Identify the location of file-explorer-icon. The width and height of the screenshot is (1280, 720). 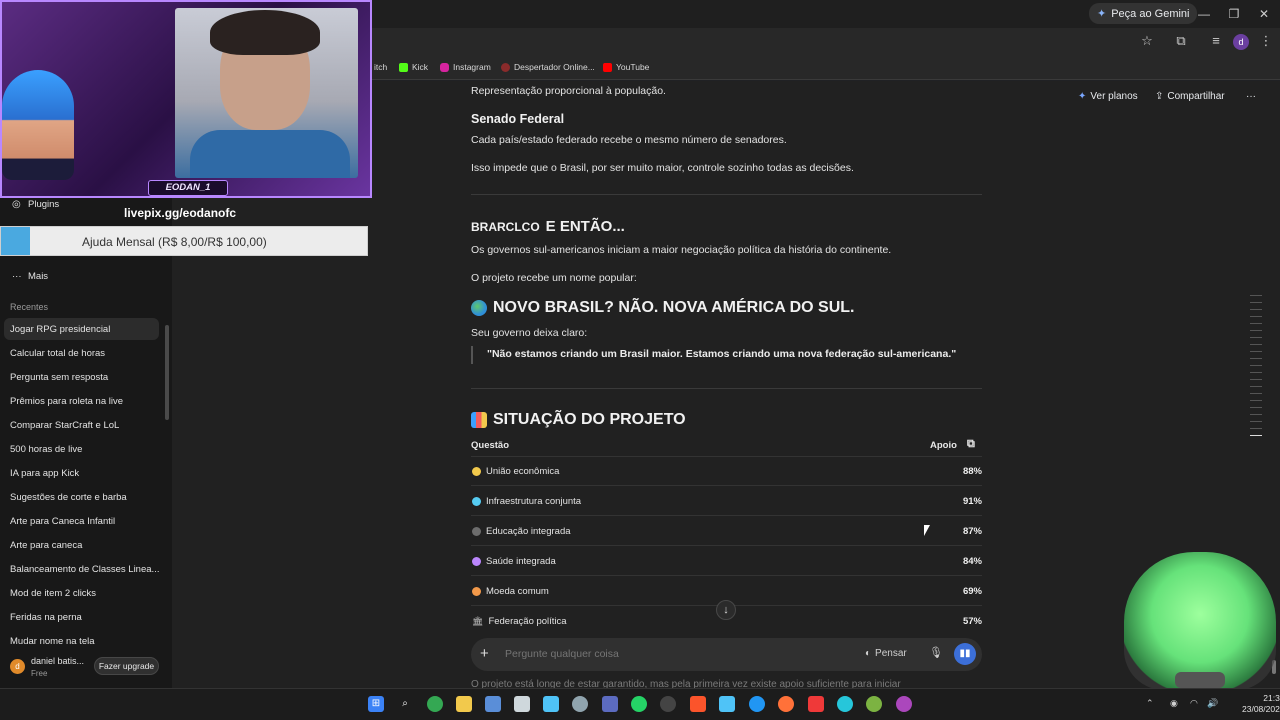
(464, 704).